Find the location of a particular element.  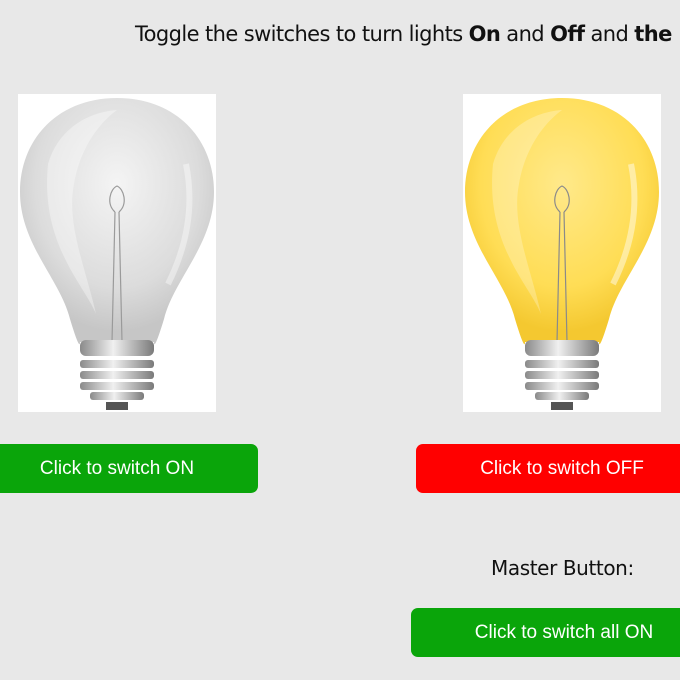

lightbulb-off-icon is located at coordinates (117, 254).